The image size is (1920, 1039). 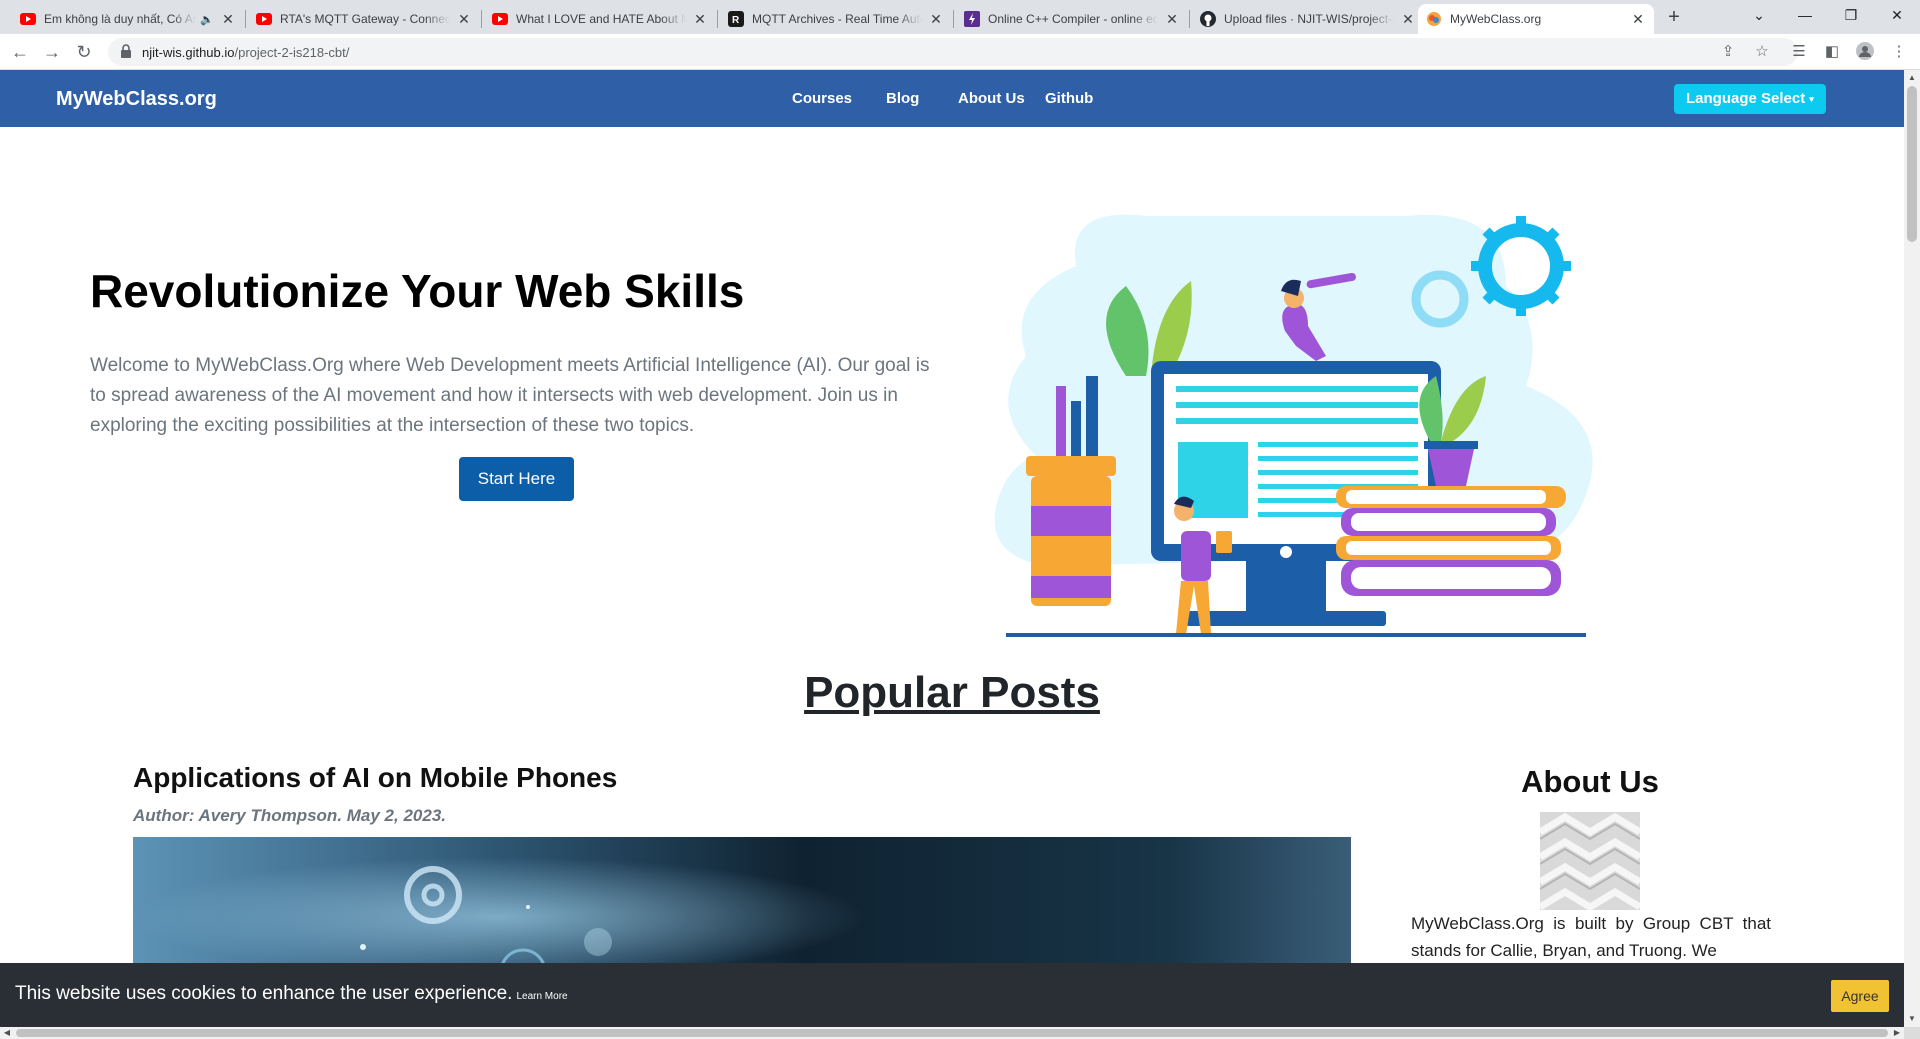 What do you see at coordinates (1434, 19) in the screenshot?
I see `mywebclass-icon` at bounding box center [1434, 19].